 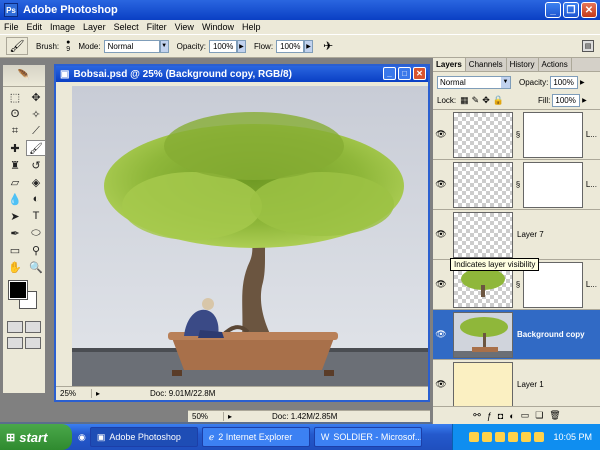 What do you see at coordinates (474, 82) in the screenshot?
I see `layer-blend-mode-select: Normal ▼` at bounding box center [474, 82].